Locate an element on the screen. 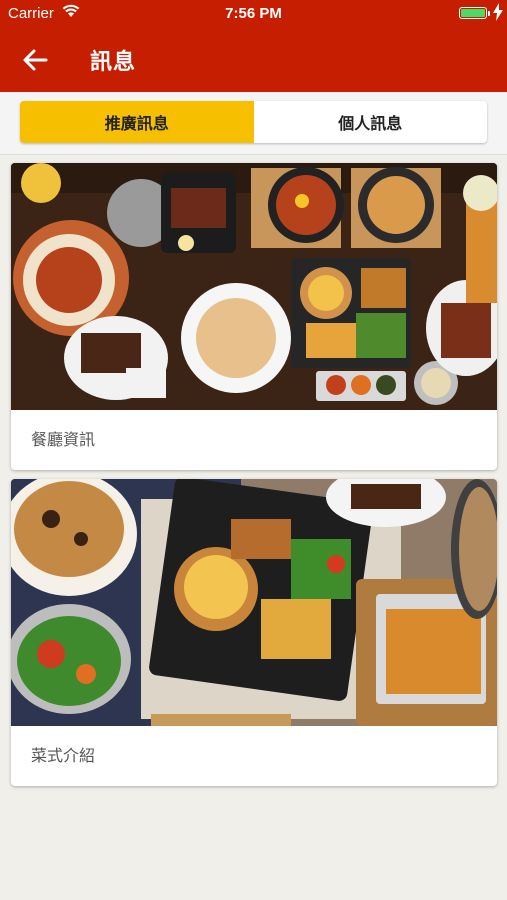 Image resolution: width=507 pixels, height=900 pixels. card-caption: 菜式介紹 is located at coordinates (63, 755).